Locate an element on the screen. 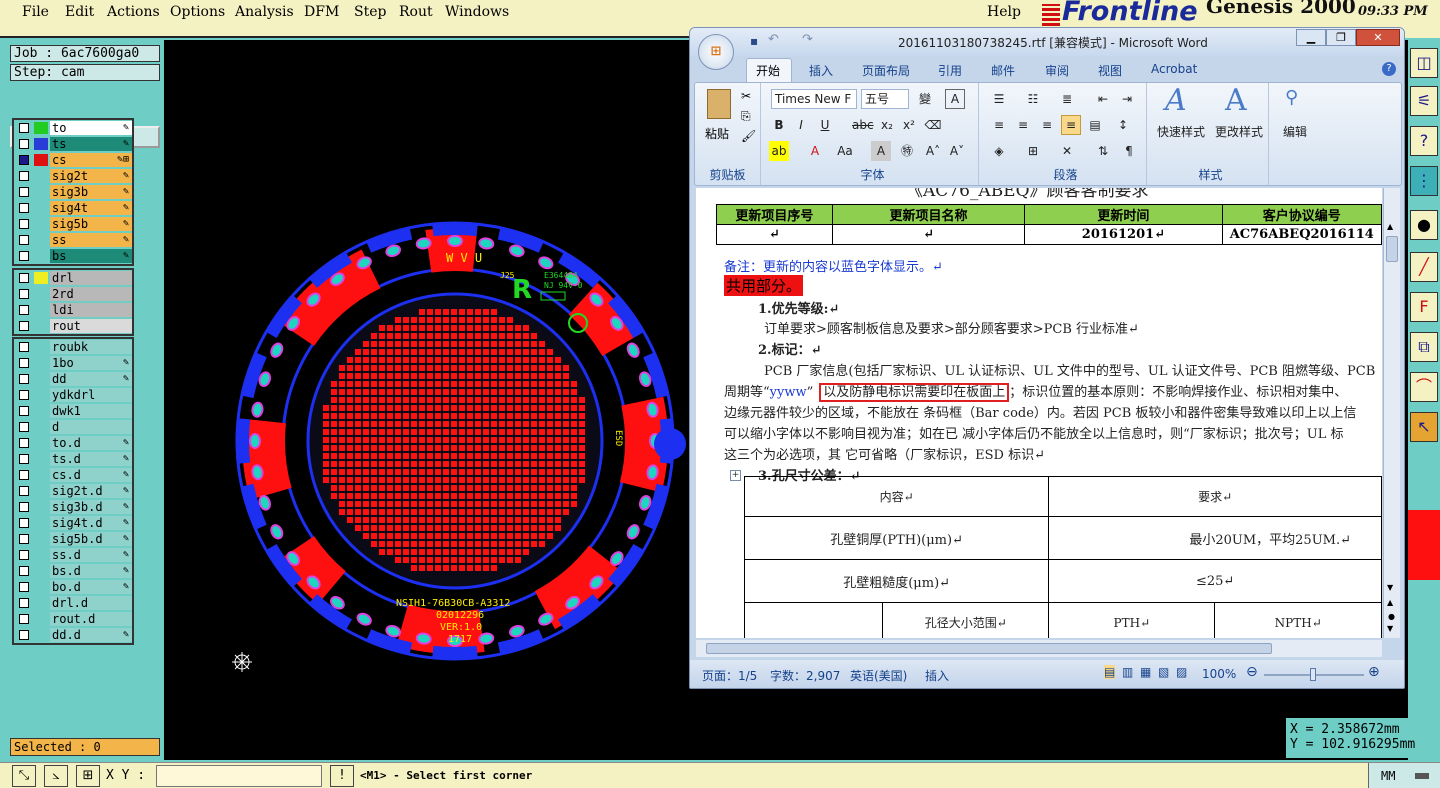  layer-name: cs.d ✎ is located at coordinates (91, 475).